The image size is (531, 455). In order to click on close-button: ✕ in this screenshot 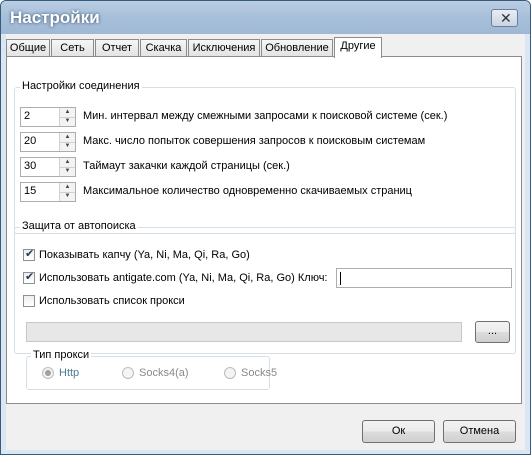, I will do `click(504, 18)`.